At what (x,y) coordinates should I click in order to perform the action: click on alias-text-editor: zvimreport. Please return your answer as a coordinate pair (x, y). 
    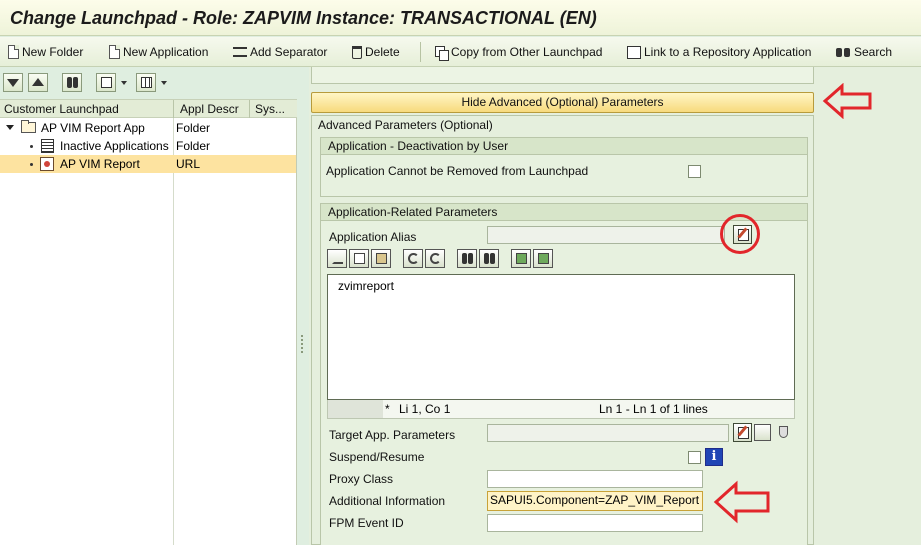
    Looking at the image, I should click on (561, 337).